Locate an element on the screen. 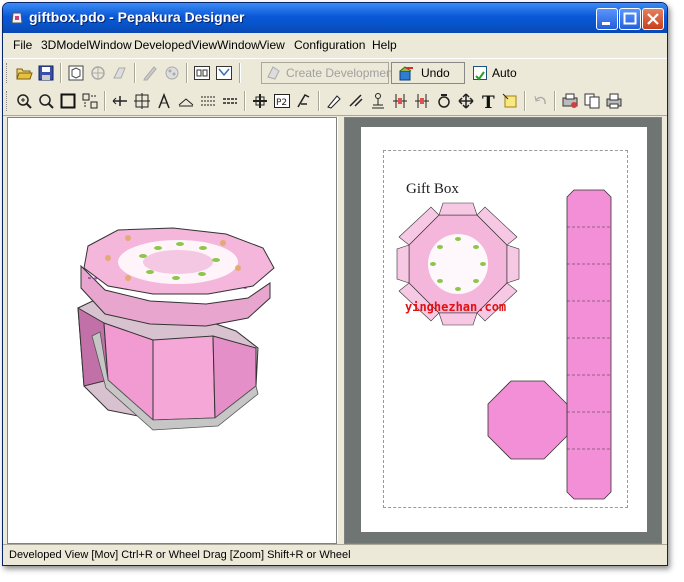 Image resolution: width=684 pixels, height=582 pixels. create-development-label: Create Development is located at coordinates (341, 73).